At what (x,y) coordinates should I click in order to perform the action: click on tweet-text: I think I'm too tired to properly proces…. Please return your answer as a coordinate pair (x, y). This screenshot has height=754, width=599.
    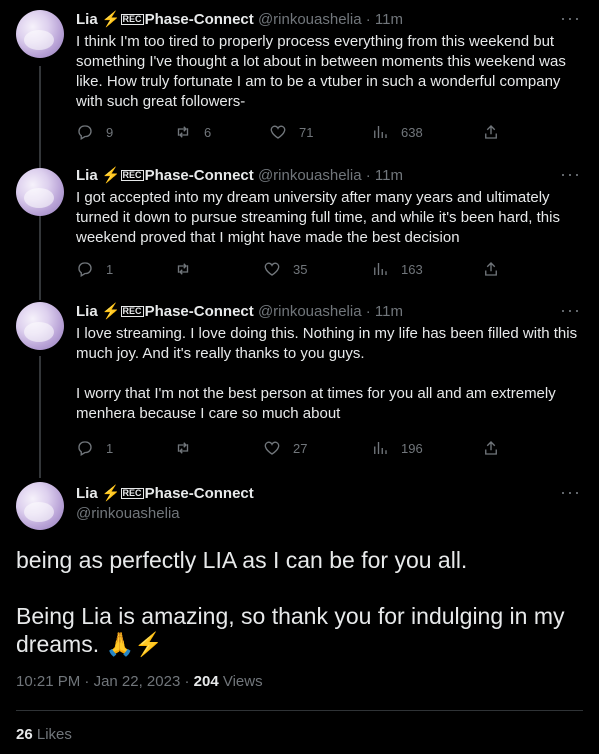
    Looking at the image, I should click on (323, 71).